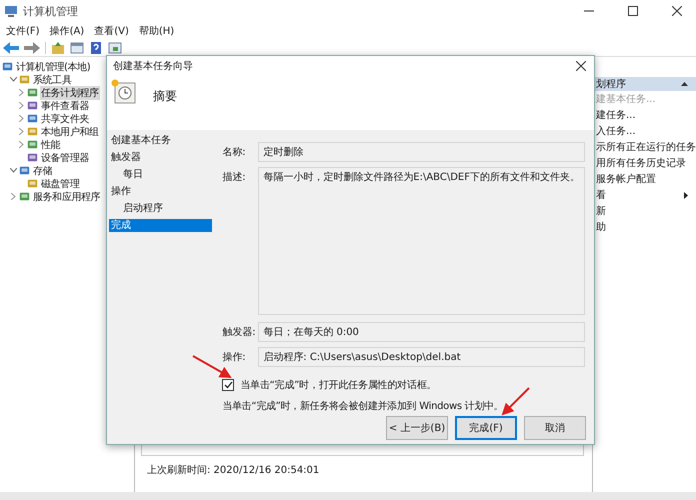  What do you see at coordinates (234, 357) in the screenshot?
I see `field-label: 操作:` at bounding box center [234, 357].